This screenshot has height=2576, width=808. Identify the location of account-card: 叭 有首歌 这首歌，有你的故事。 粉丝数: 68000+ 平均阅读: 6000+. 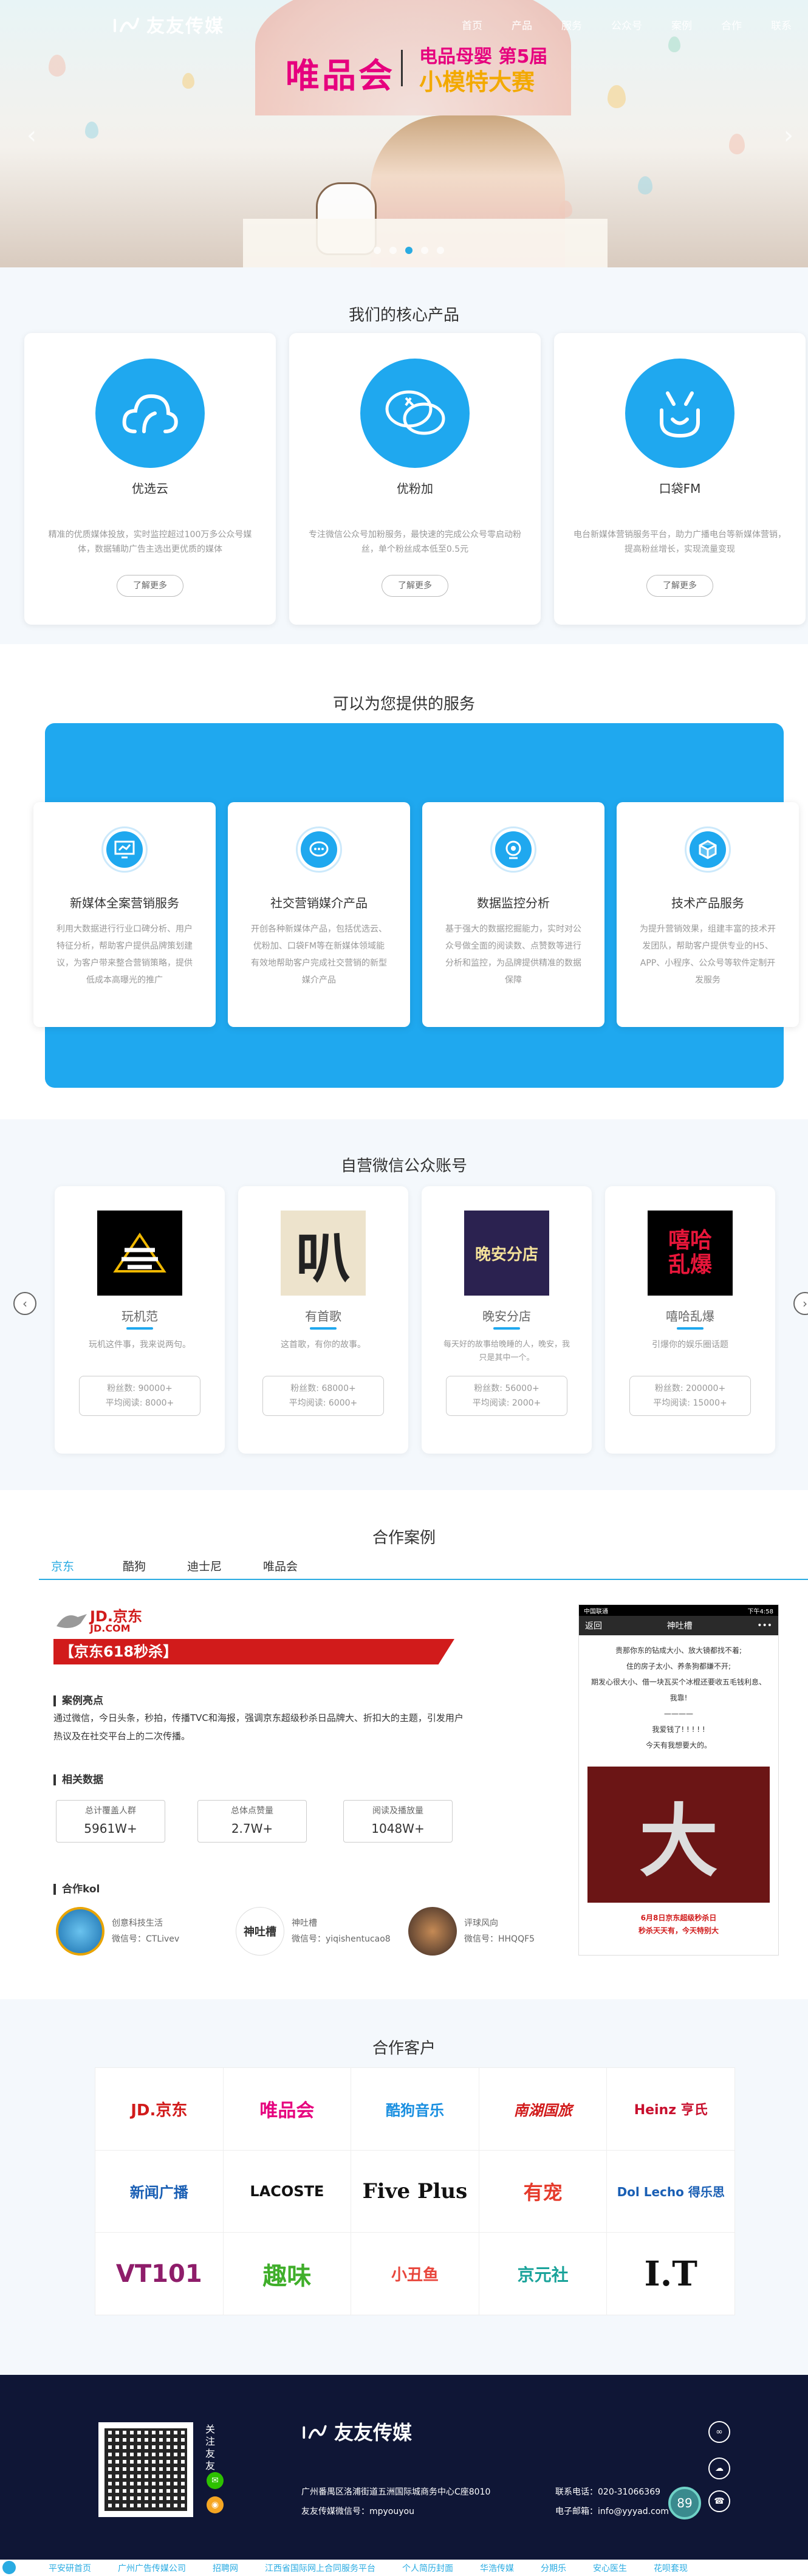
(323, 1320).